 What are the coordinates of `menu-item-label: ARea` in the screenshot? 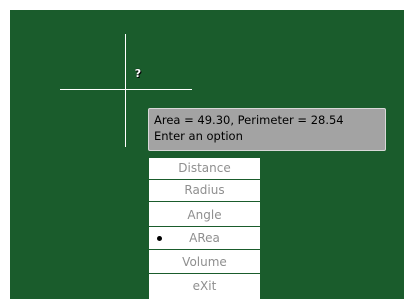 It's located at (204, 238).